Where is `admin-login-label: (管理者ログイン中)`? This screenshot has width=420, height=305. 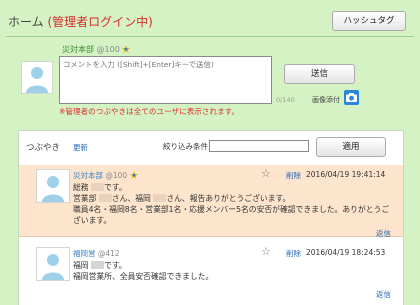
admin-login-label: (管理者ログイン中) is located at coordinates (100, 22).